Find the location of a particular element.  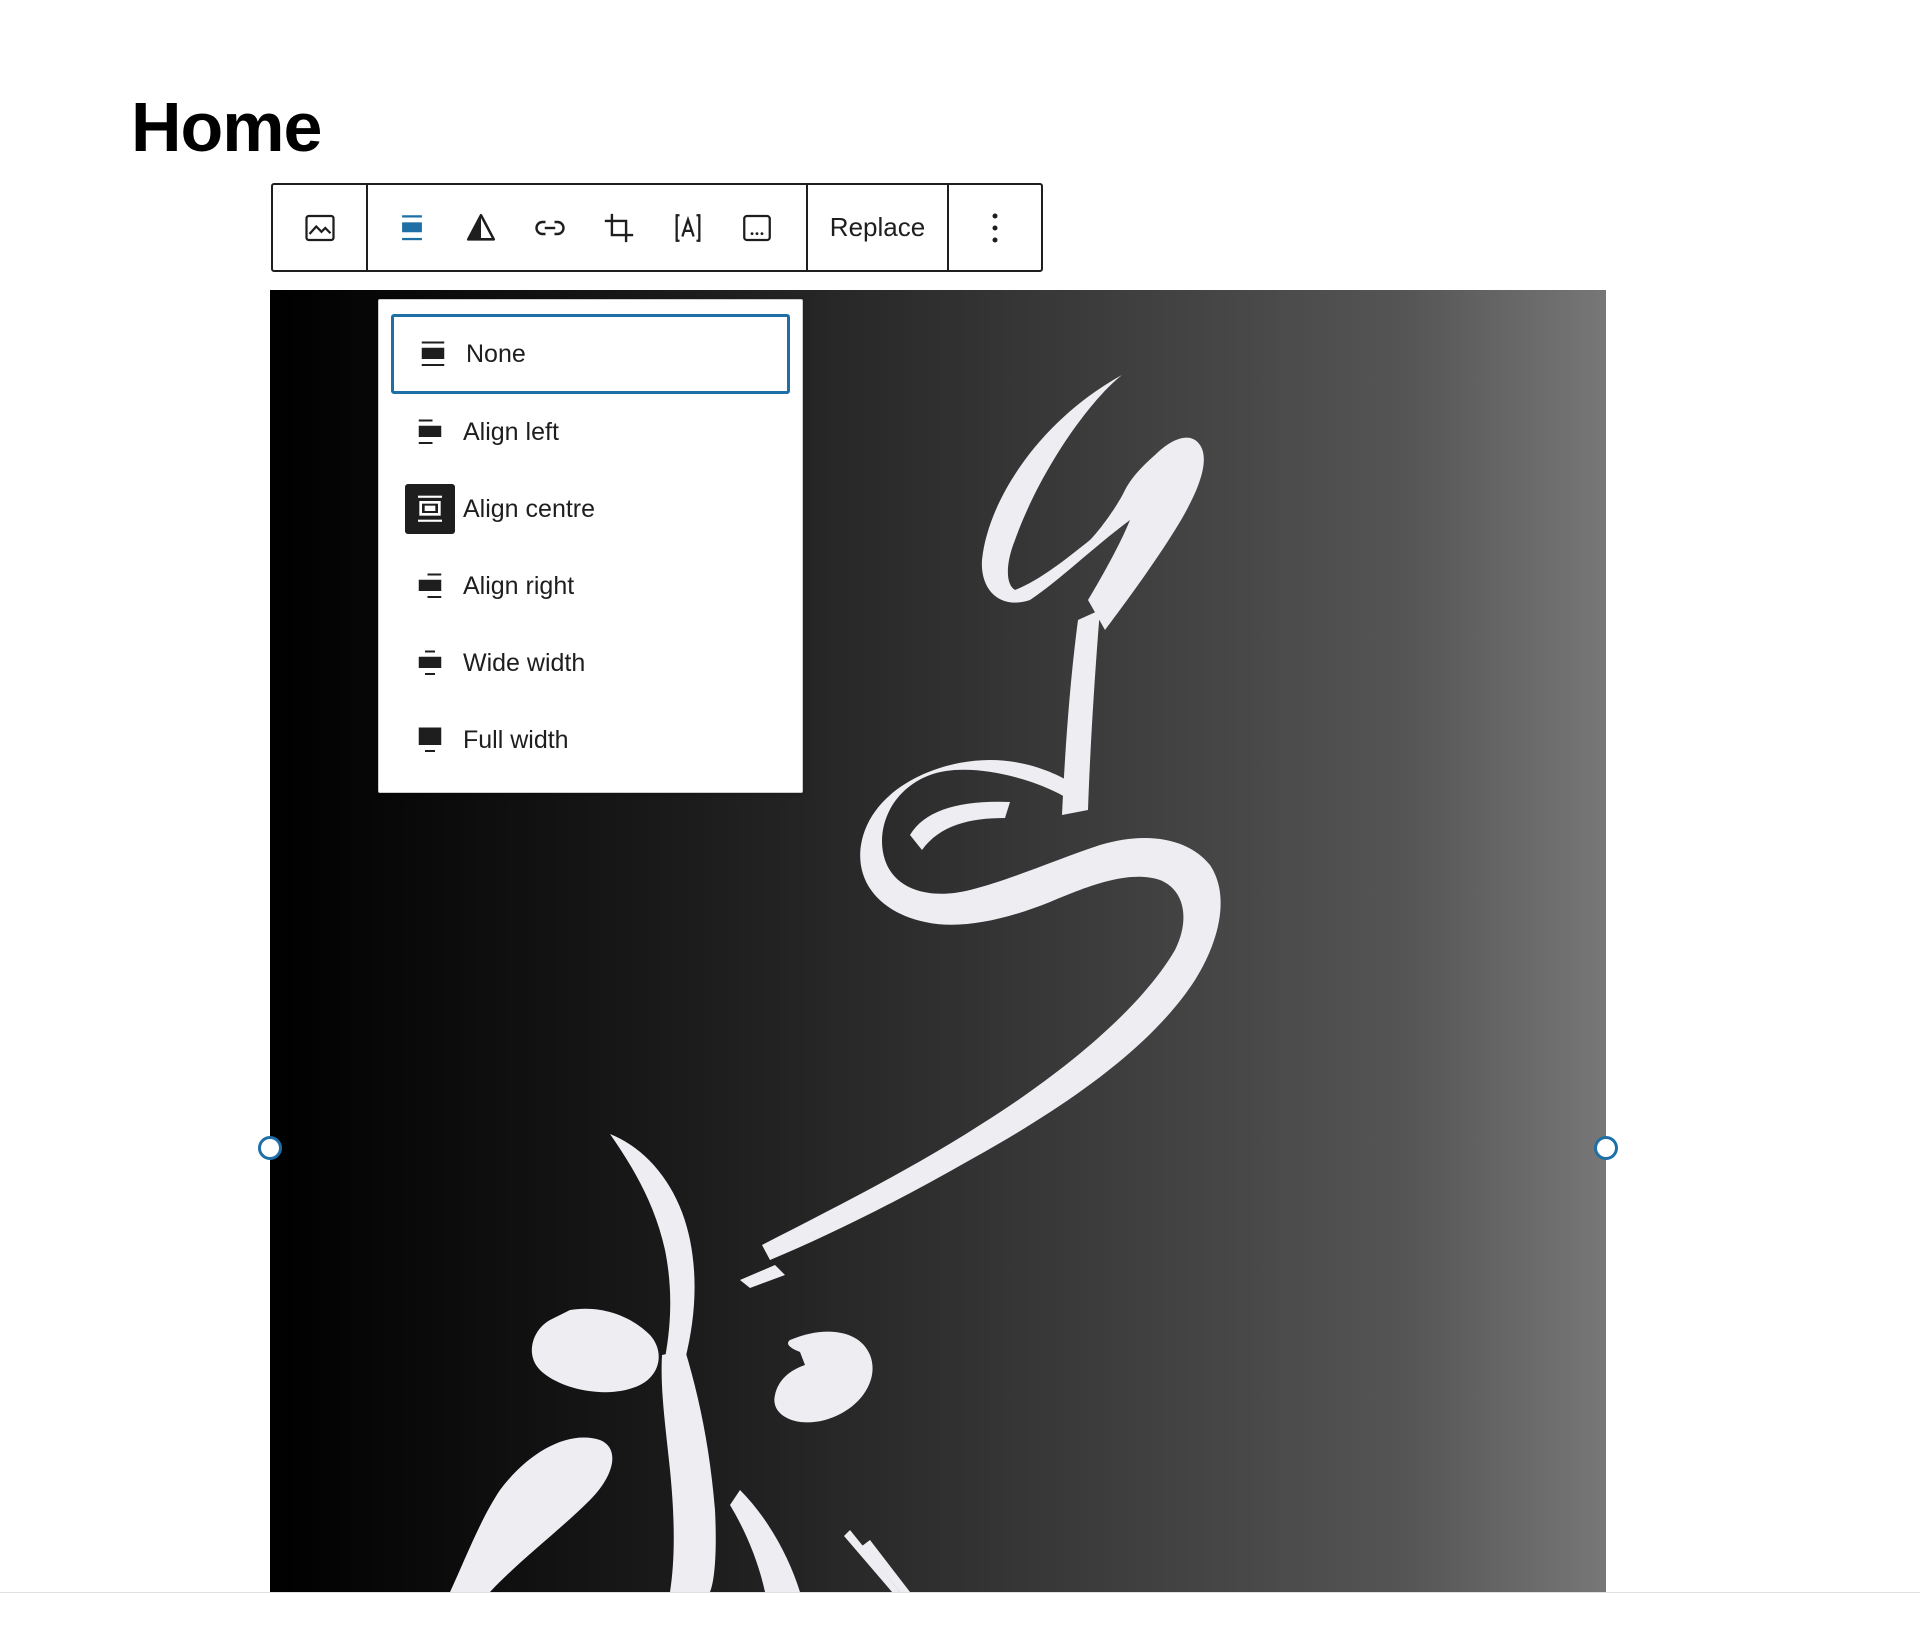

toolbar-group-replace: Replace is located at coordinates (876, 227).